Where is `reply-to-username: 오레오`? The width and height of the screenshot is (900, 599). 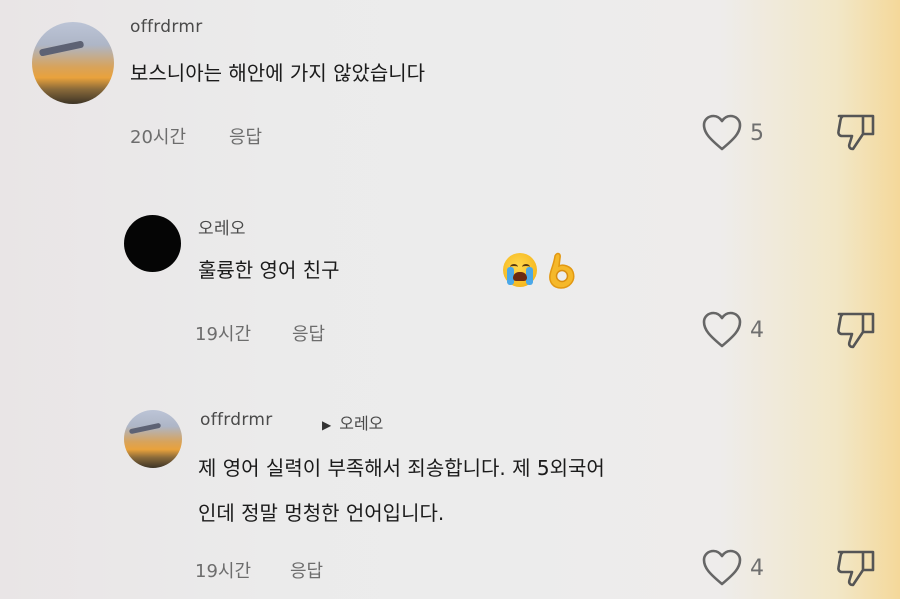 reply-to-username: 오레오 is located at coordinates (361, 423).